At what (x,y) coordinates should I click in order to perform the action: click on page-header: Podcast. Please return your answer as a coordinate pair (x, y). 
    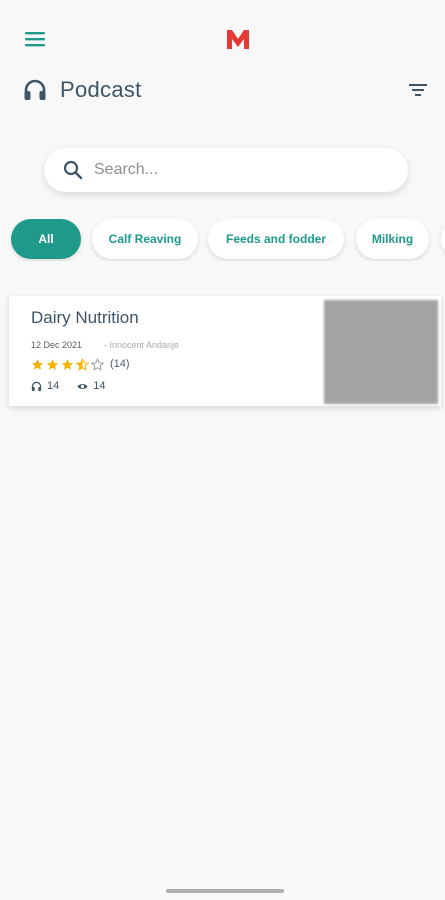
    Looking at the image, I should click on (222, 92).